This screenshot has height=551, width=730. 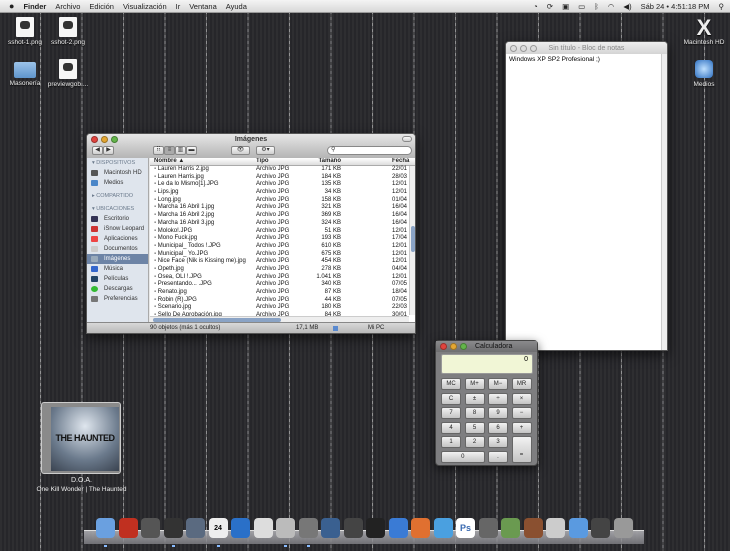 I want to click on menu-visualizacion: Visualización, so click(x=145, y=6).